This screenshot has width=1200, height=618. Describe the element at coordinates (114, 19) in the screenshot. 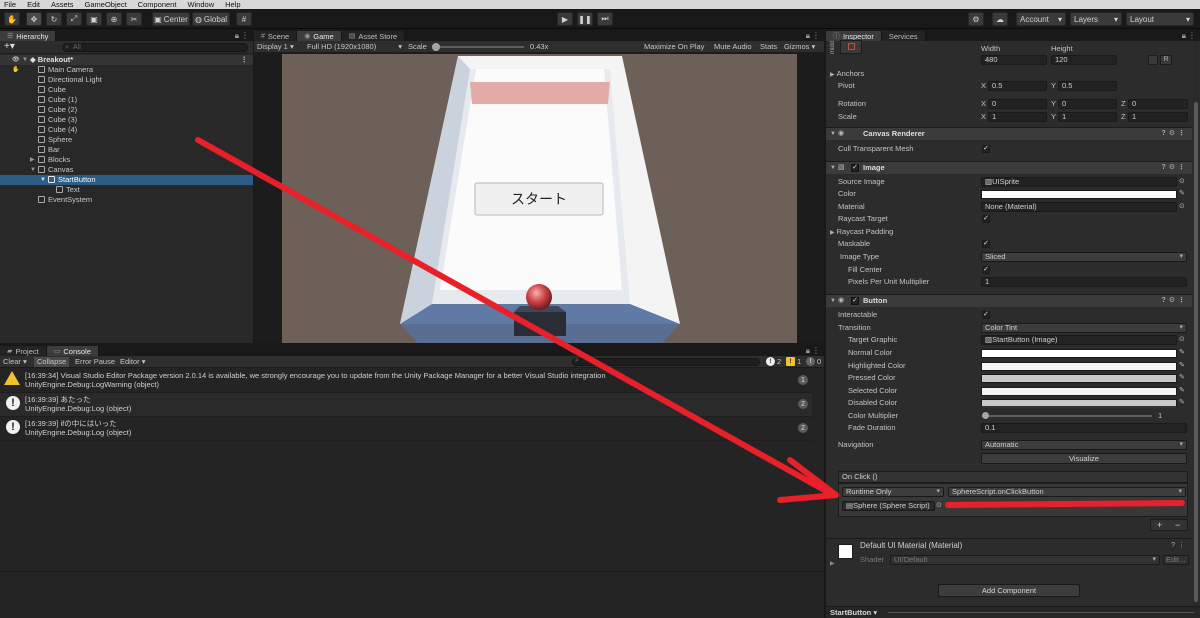

I see `transform-tool-icon: ⊕` at that location.